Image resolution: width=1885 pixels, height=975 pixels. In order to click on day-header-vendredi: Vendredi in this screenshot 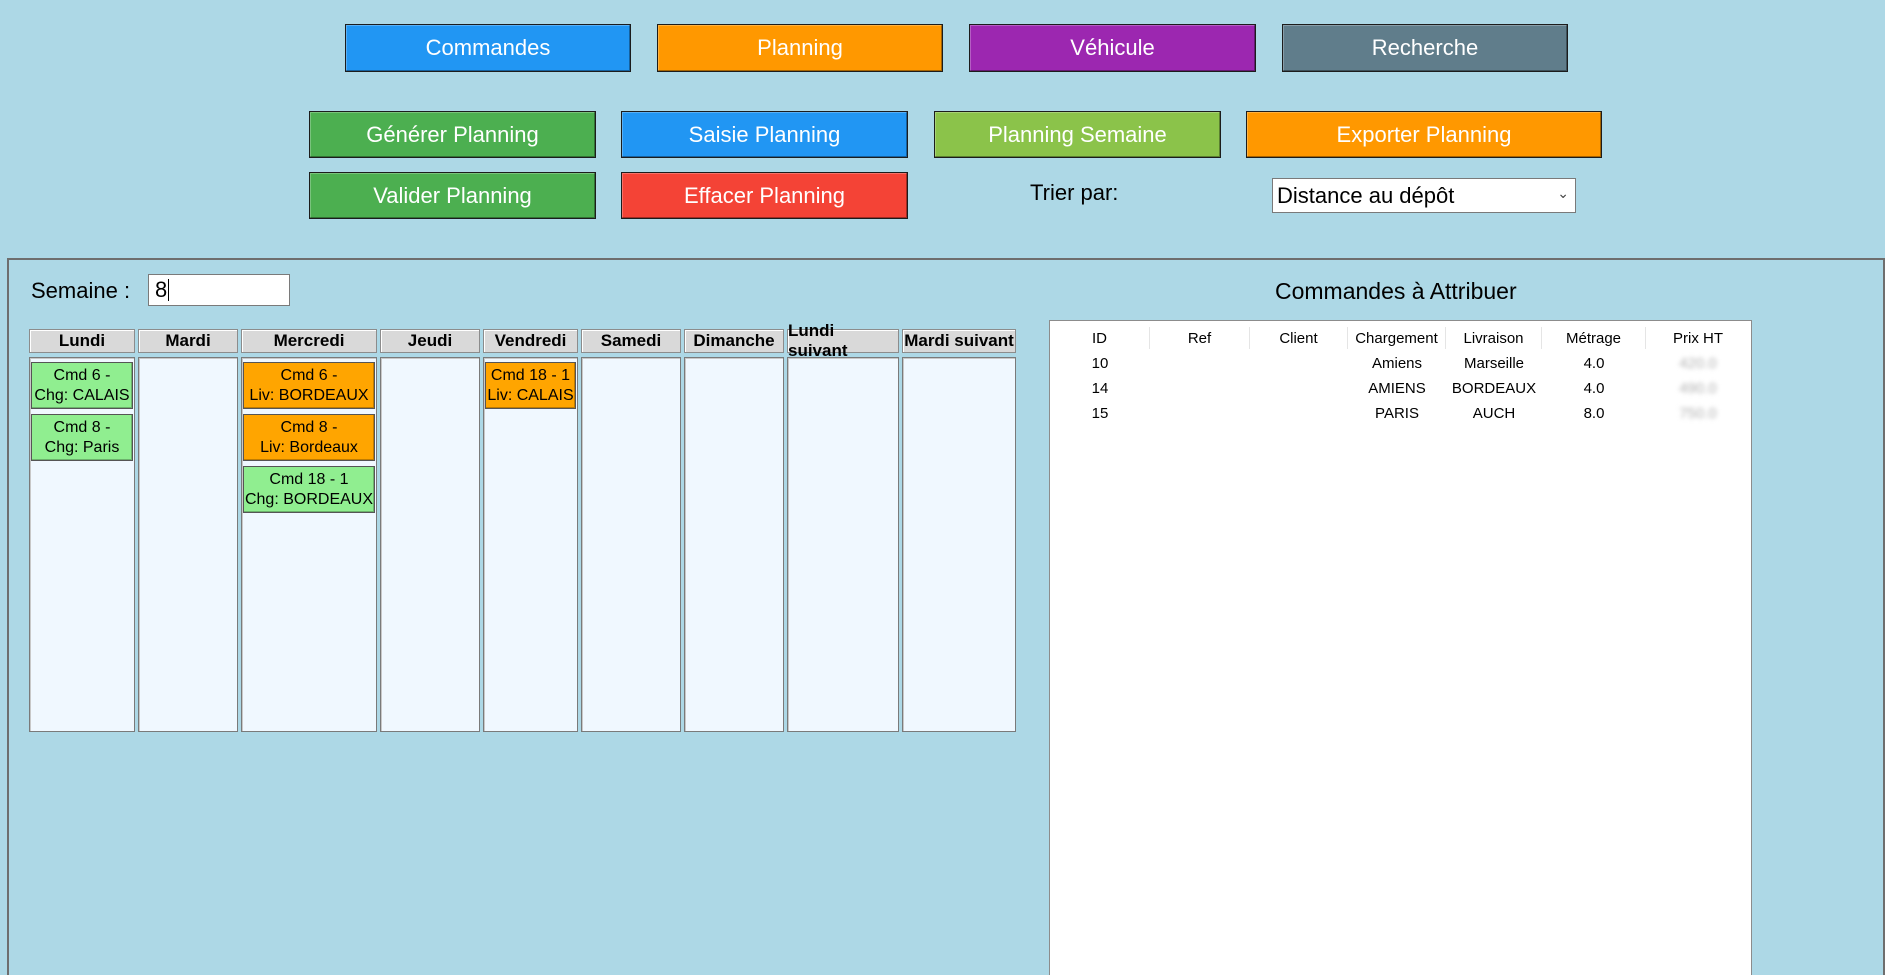, I will do `click(530, 341)`.